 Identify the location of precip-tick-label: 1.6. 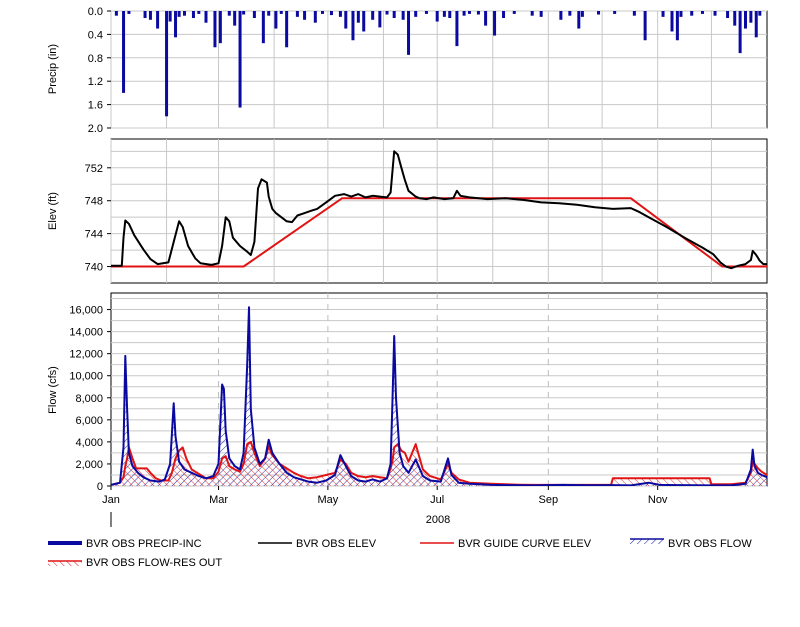
(95, 106).